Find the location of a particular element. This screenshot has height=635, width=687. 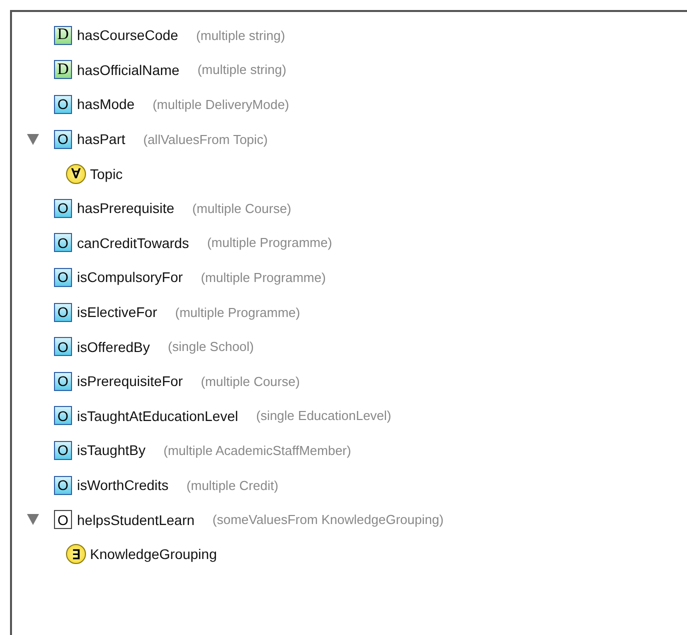

restriction-type-icon: ∀ is located at coordinates (76, 174).